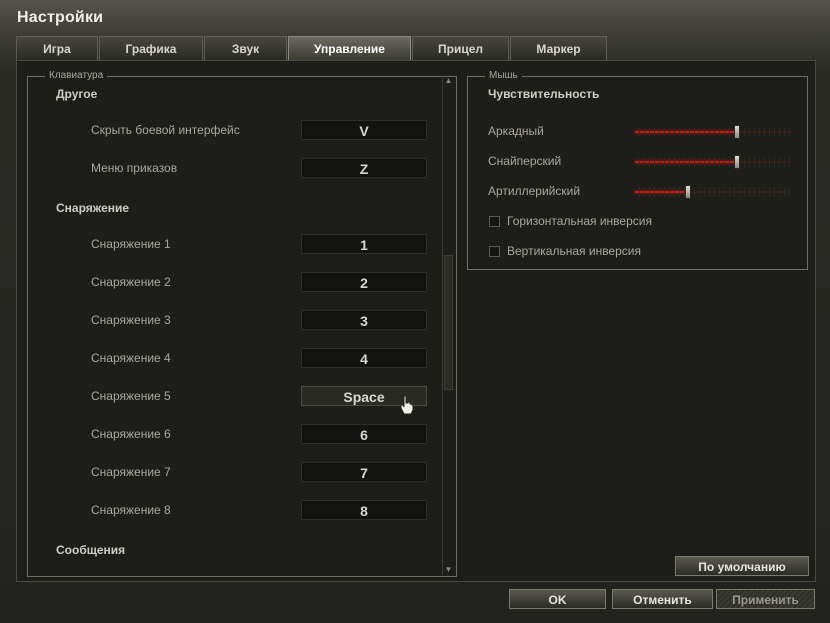  I want to click on row-label-equipment-1: Снаряжение 1, so click(131, 244).